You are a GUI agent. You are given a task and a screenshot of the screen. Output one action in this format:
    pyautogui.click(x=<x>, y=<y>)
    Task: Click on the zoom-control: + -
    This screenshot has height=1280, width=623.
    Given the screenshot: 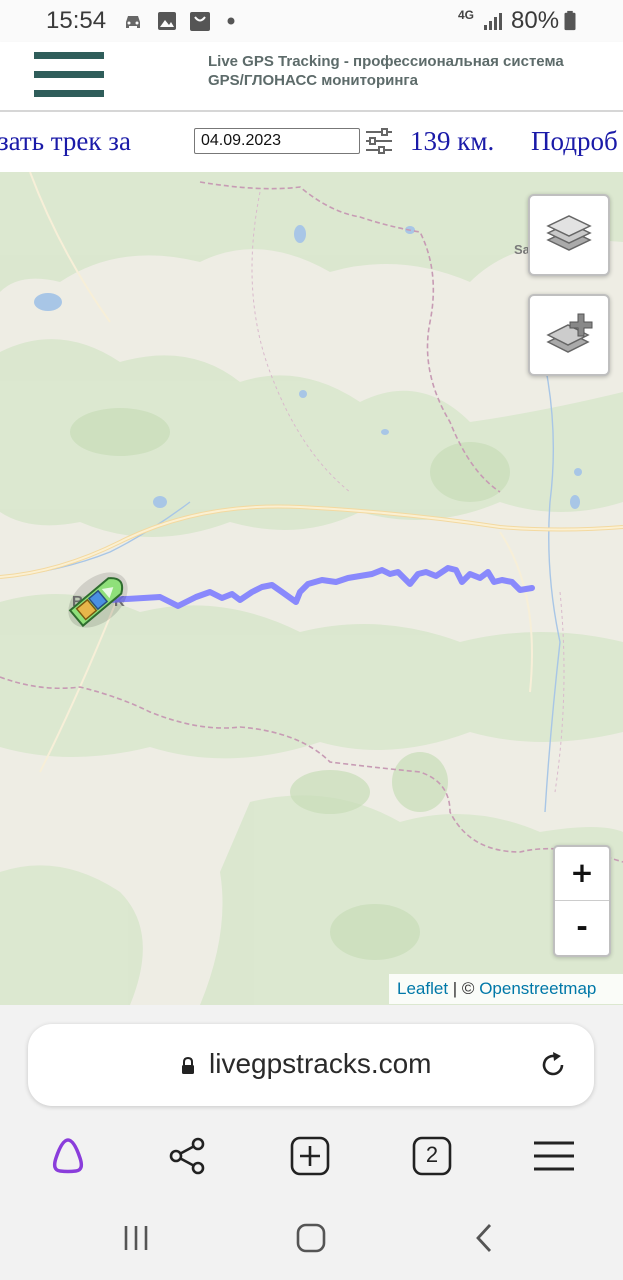 What is the action you would take?
    pyautogui.click(x=582, y=901)
    